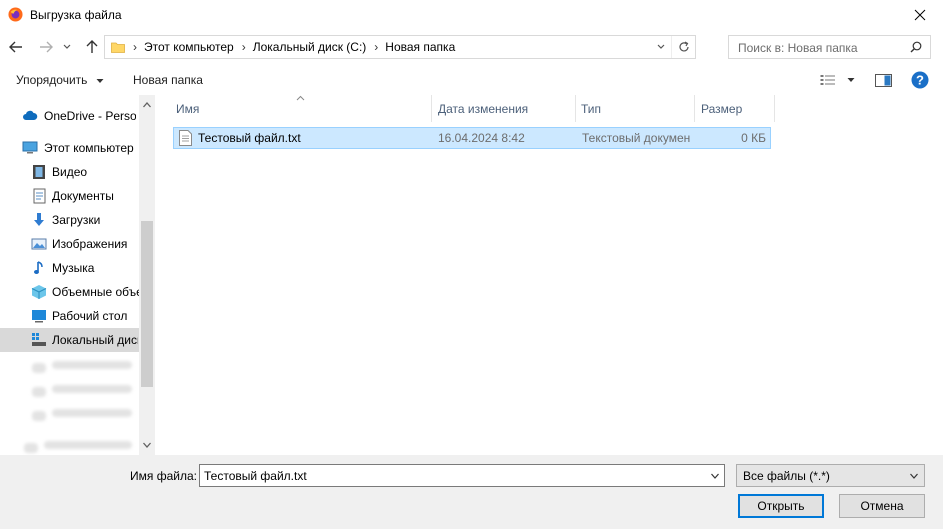 This screenshot has height=529, width=943. What do you see at coordinates (753, 138) in the screenshot?
I see `file-size: 0 КБ` at bounding box center [753, 138].